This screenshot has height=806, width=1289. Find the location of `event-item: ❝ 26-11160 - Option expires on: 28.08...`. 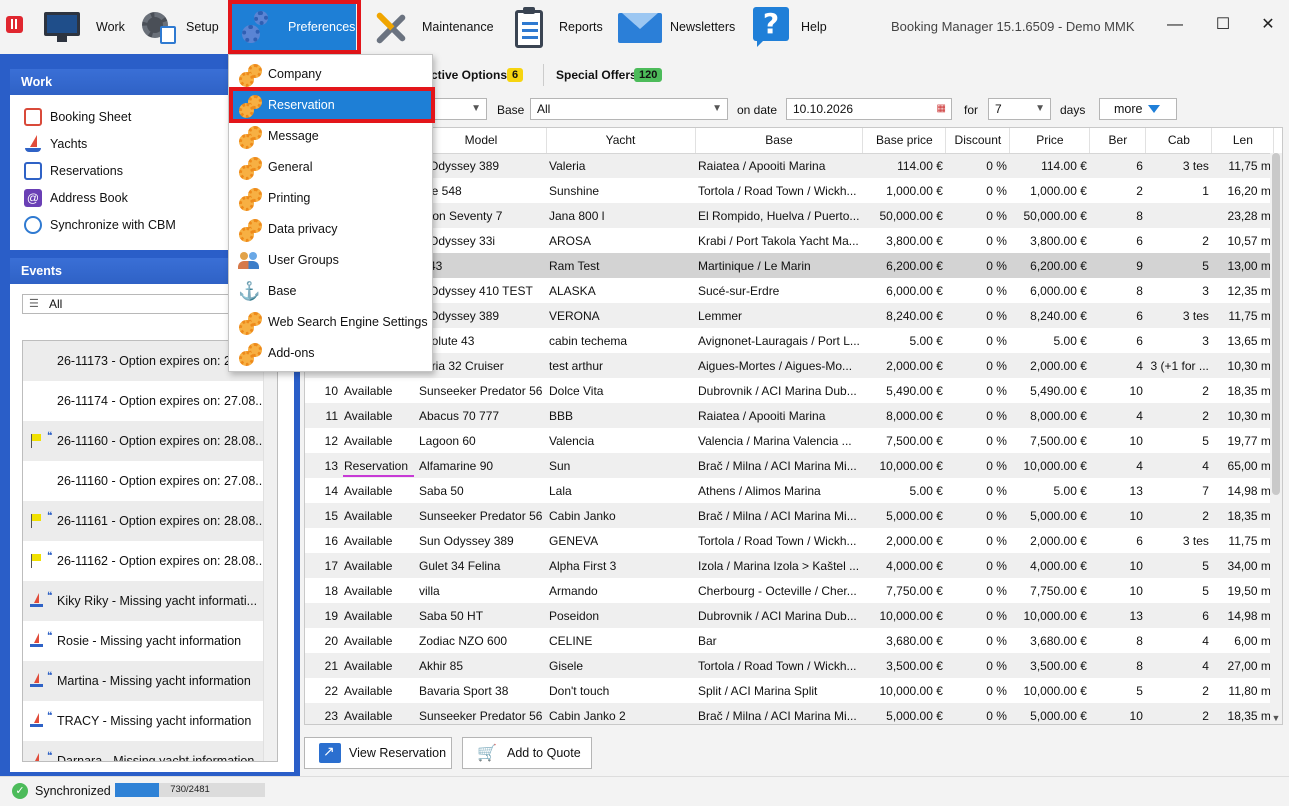

event-item: ❝ 26-11160 - Option expires on: 28.08... is located at coordinates (150, 441).